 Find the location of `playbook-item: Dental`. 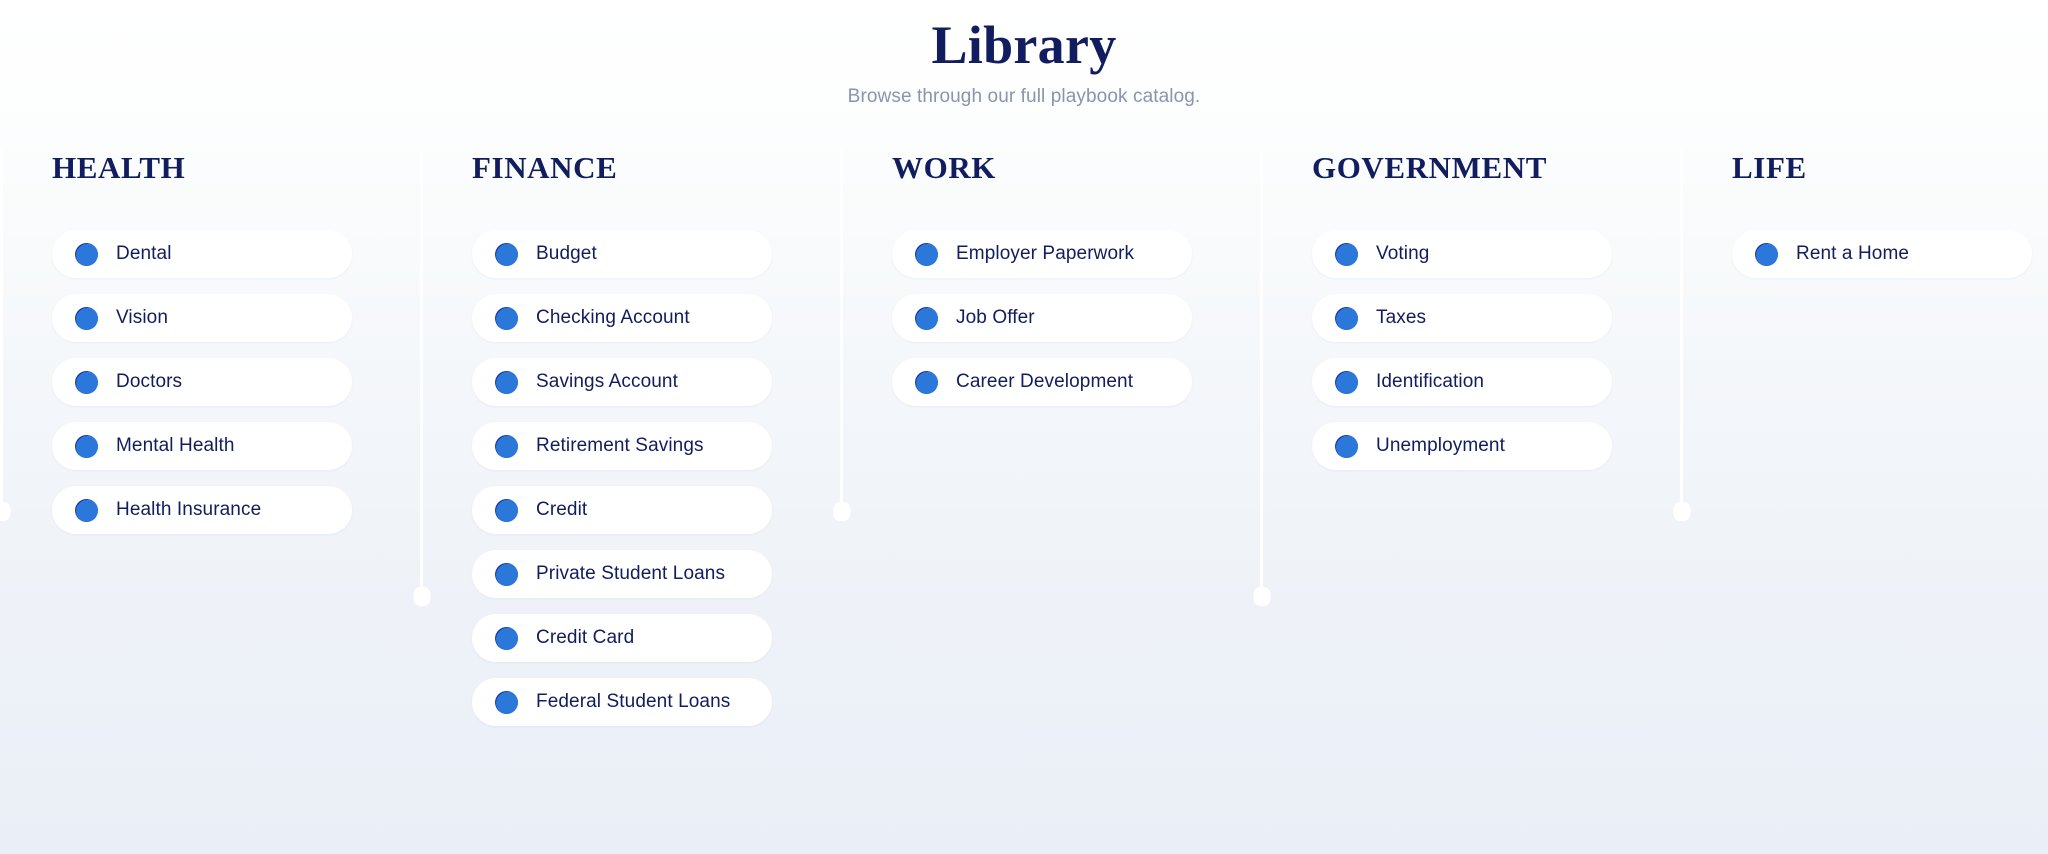

playbook-item: Dental is located at coordinates (202, 254).